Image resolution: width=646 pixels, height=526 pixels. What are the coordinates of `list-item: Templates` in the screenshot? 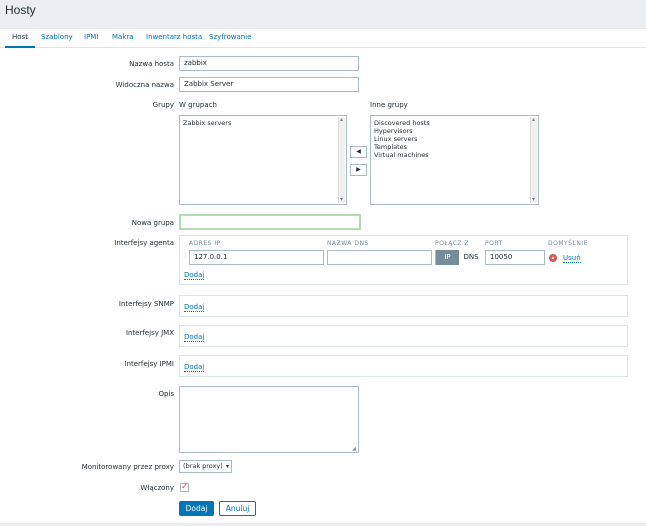 It's located at (454, 147).